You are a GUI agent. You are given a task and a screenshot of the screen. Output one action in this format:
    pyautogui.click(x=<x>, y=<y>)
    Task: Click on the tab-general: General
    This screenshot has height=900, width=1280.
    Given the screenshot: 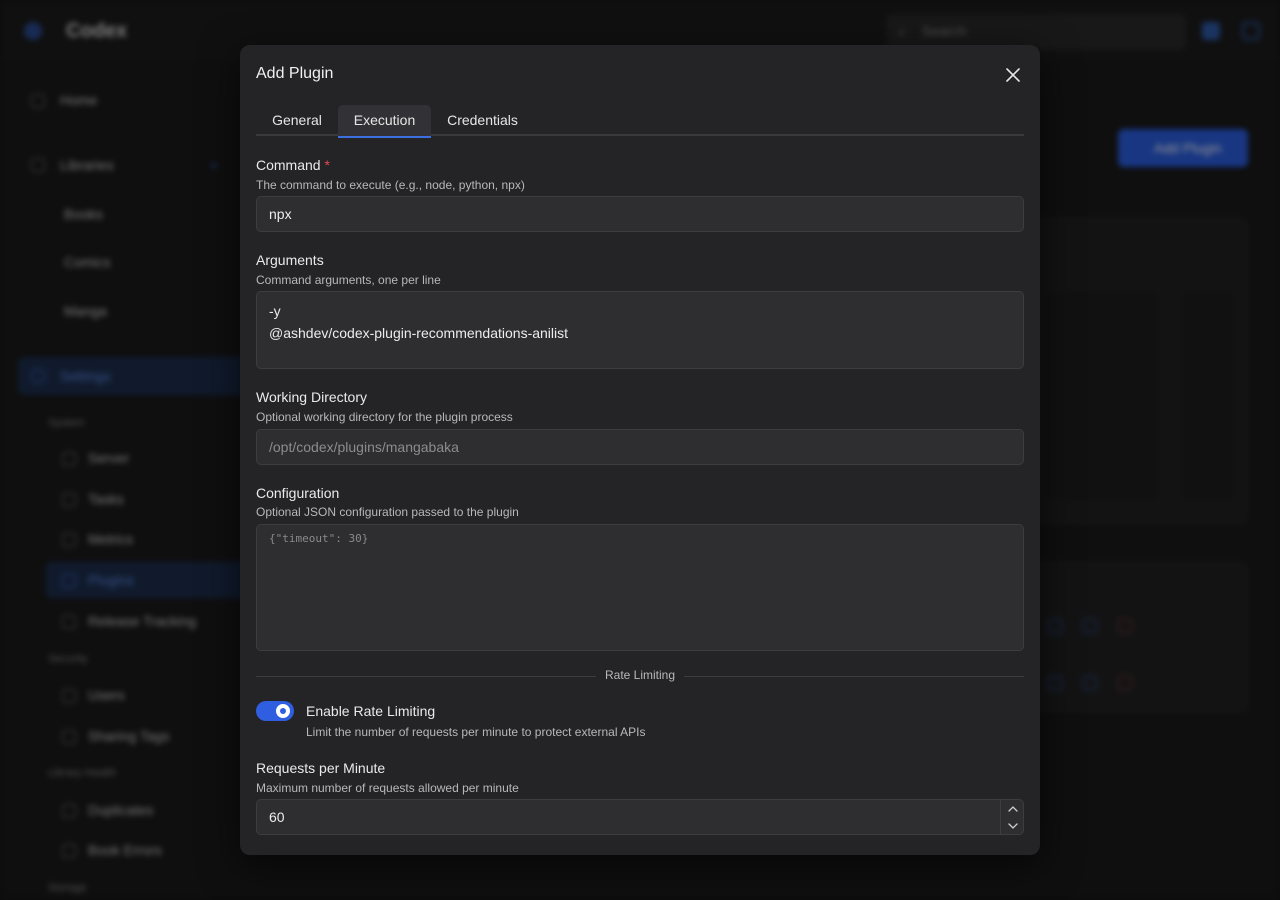 What is the action you would take?
    pyautogui.click(x=297, y=120)
    